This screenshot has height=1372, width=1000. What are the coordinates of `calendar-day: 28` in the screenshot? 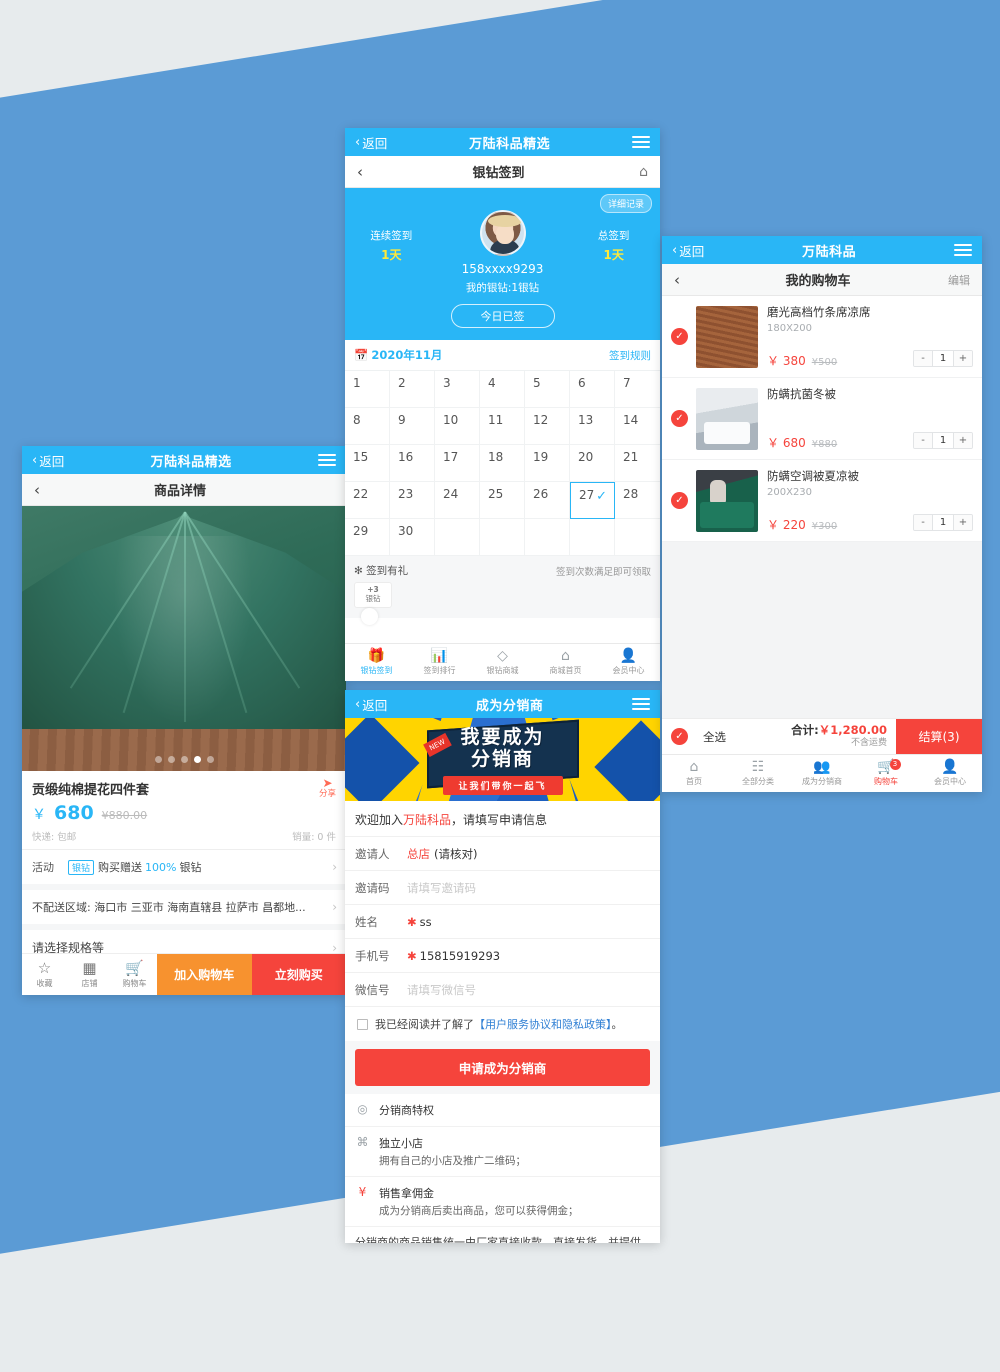 It's located at (637, 500).